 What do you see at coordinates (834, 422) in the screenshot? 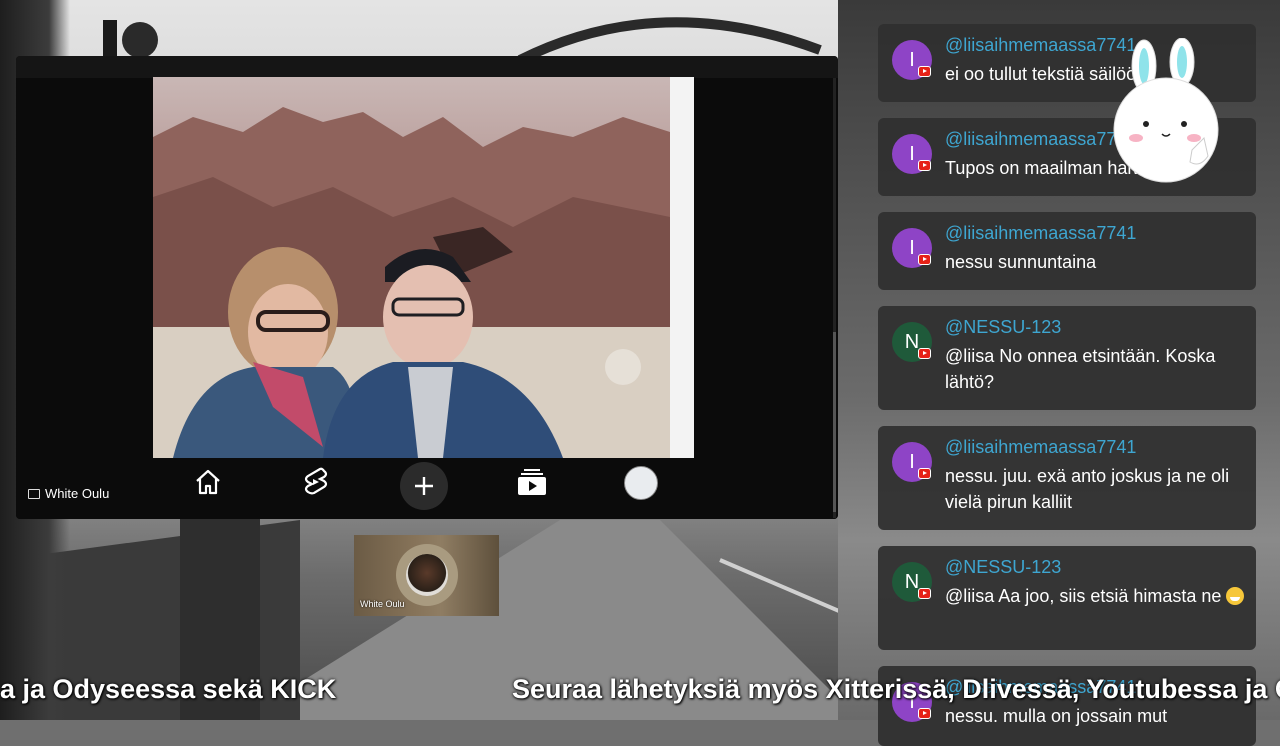
I see `video-scrollbar-thumb` at bounding box center [834, 422].